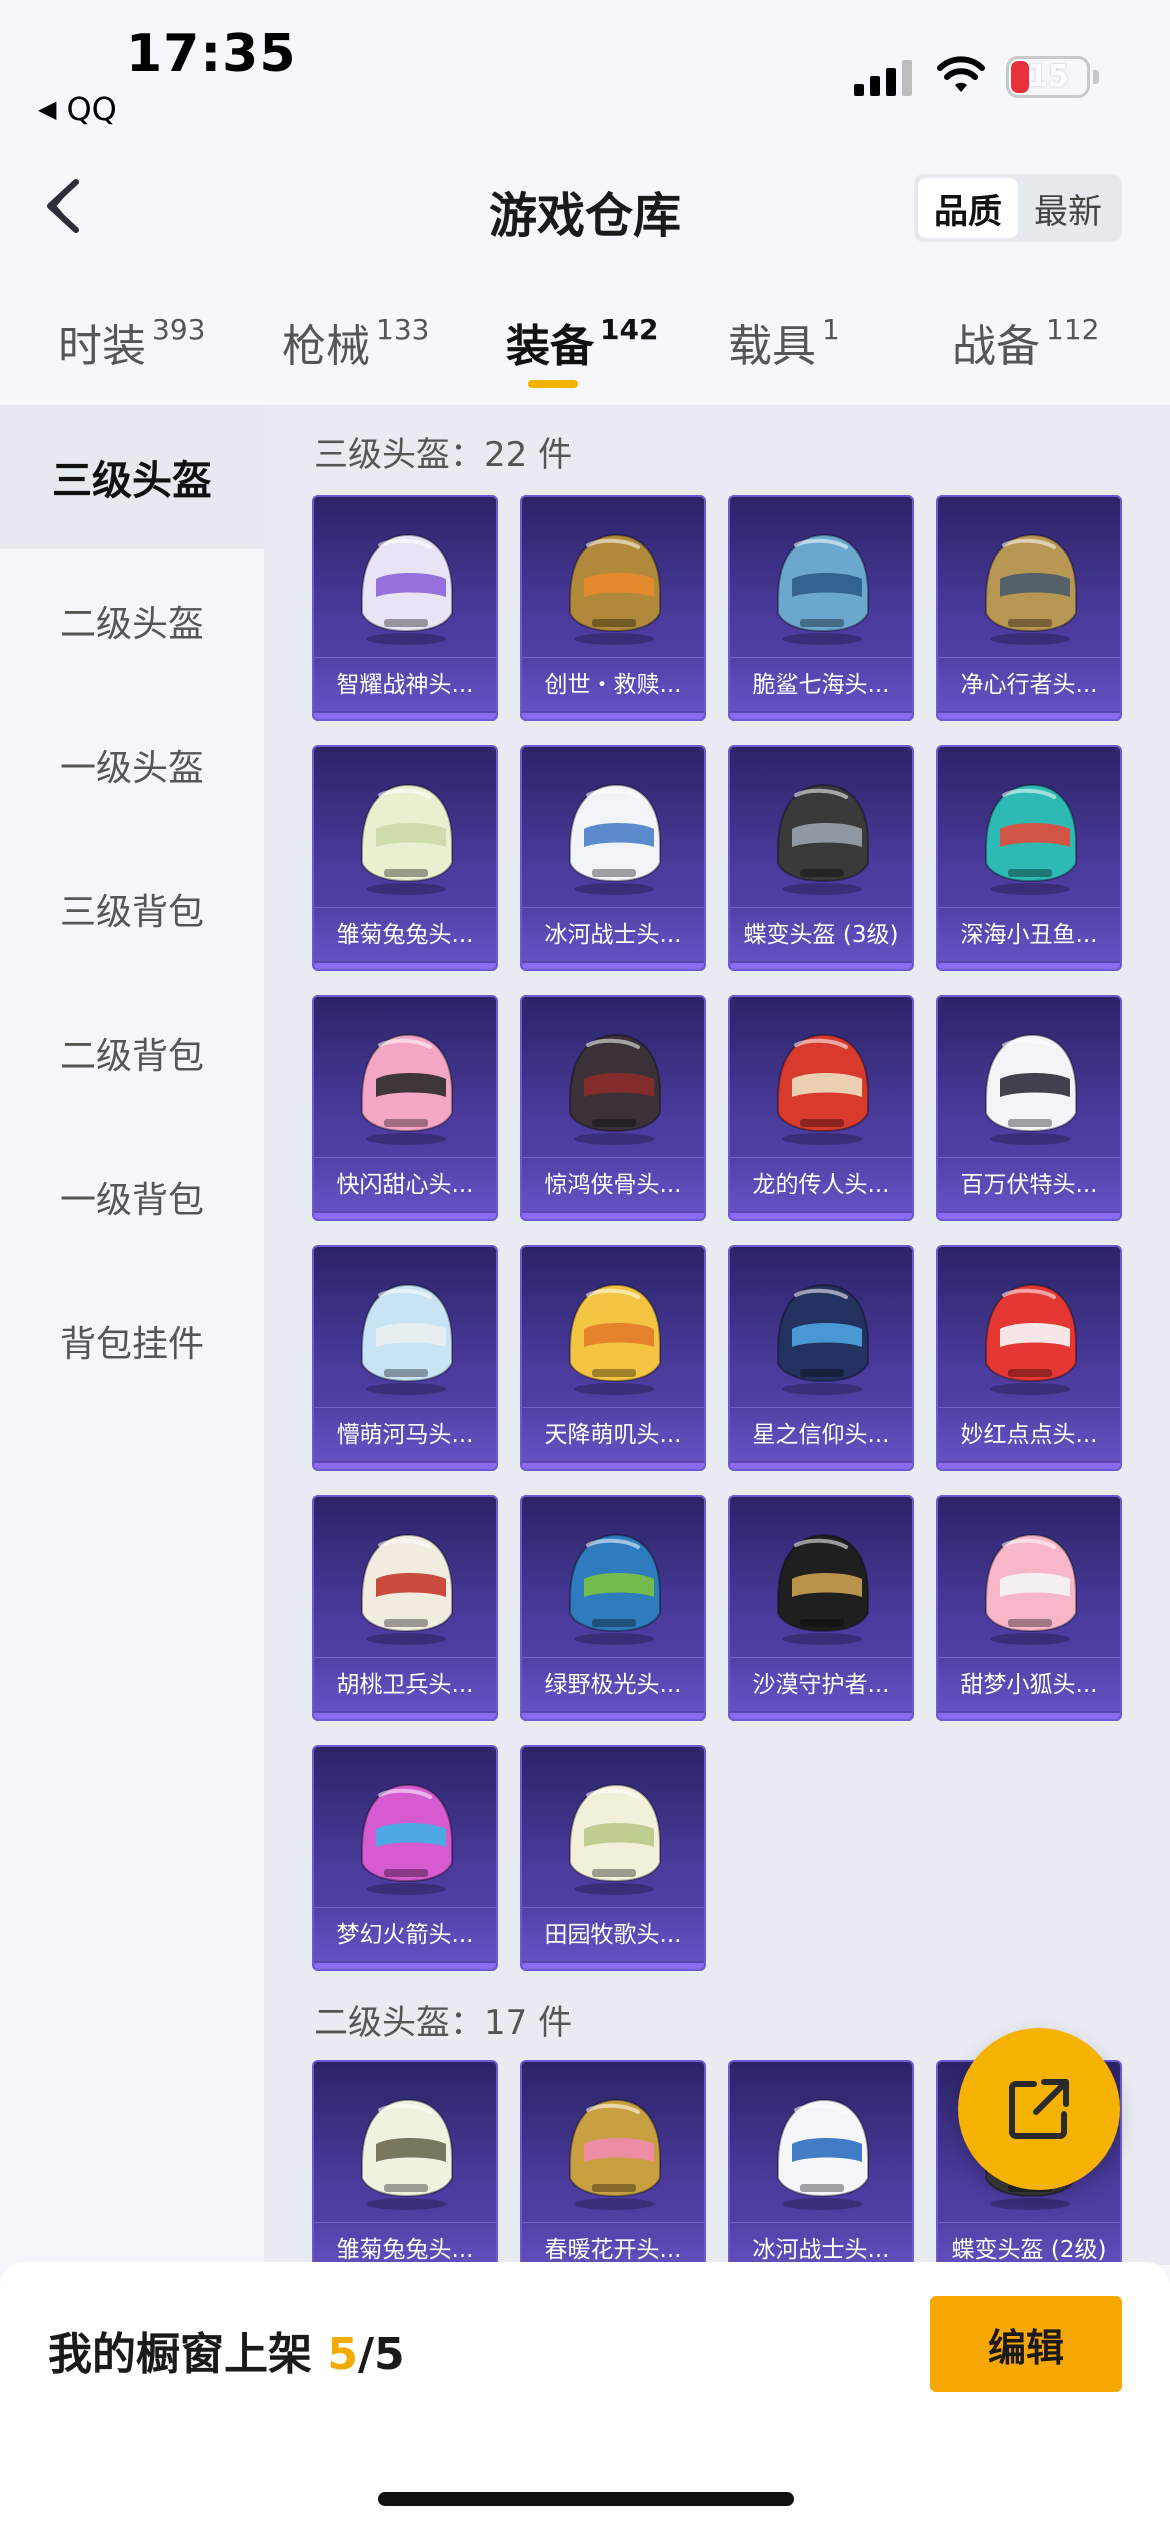 Image resolution: width=1170 pixels, height=2532 pixels. What do you see at coordinates (553, 384) in the screenshot?
I see `active-tab-indicator` at bounding box center [553, 384].